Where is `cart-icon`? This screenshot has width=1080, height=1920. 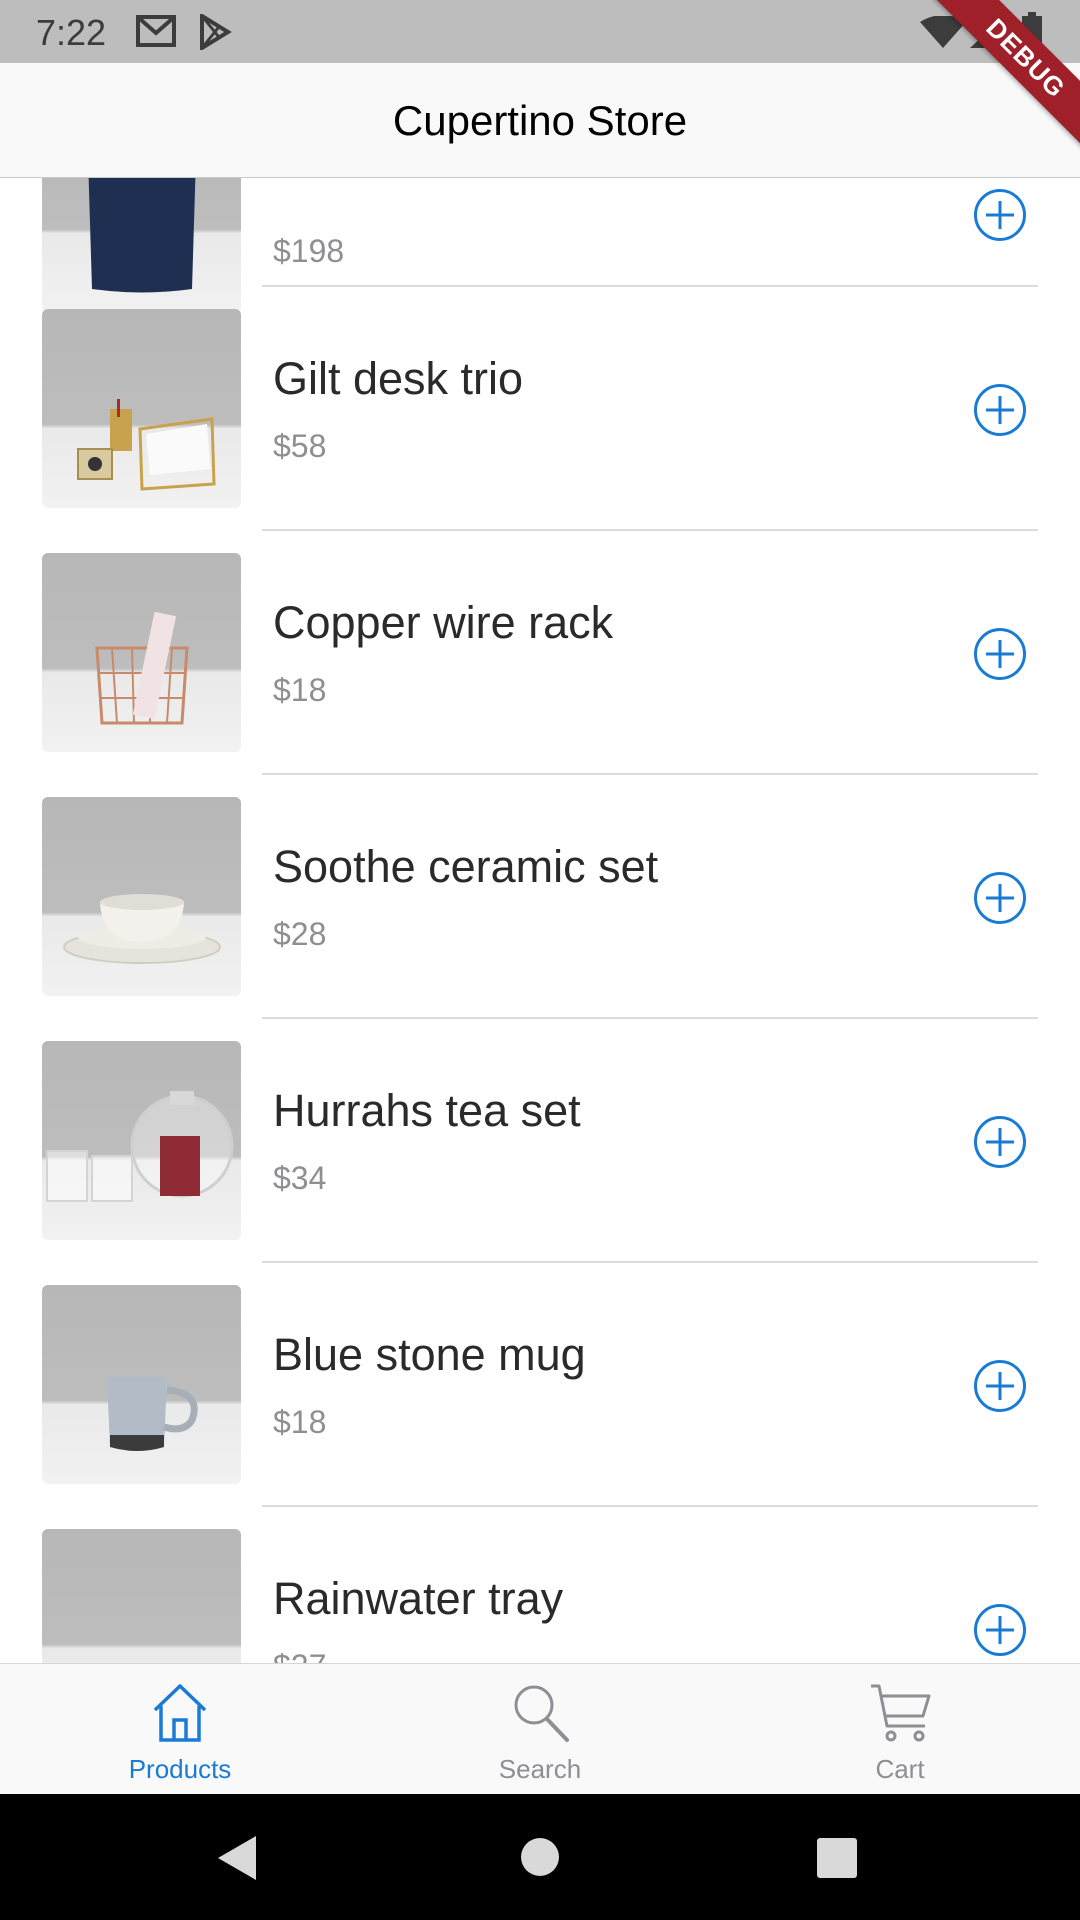
cart-icon is located at coordinates (900, 1713).